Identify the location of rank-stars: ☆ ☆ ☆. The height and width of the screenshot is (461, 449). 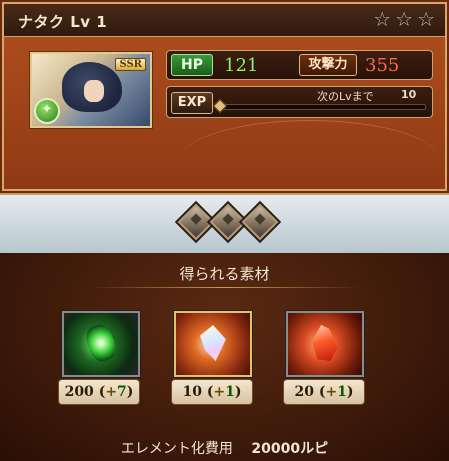
(404, 19).